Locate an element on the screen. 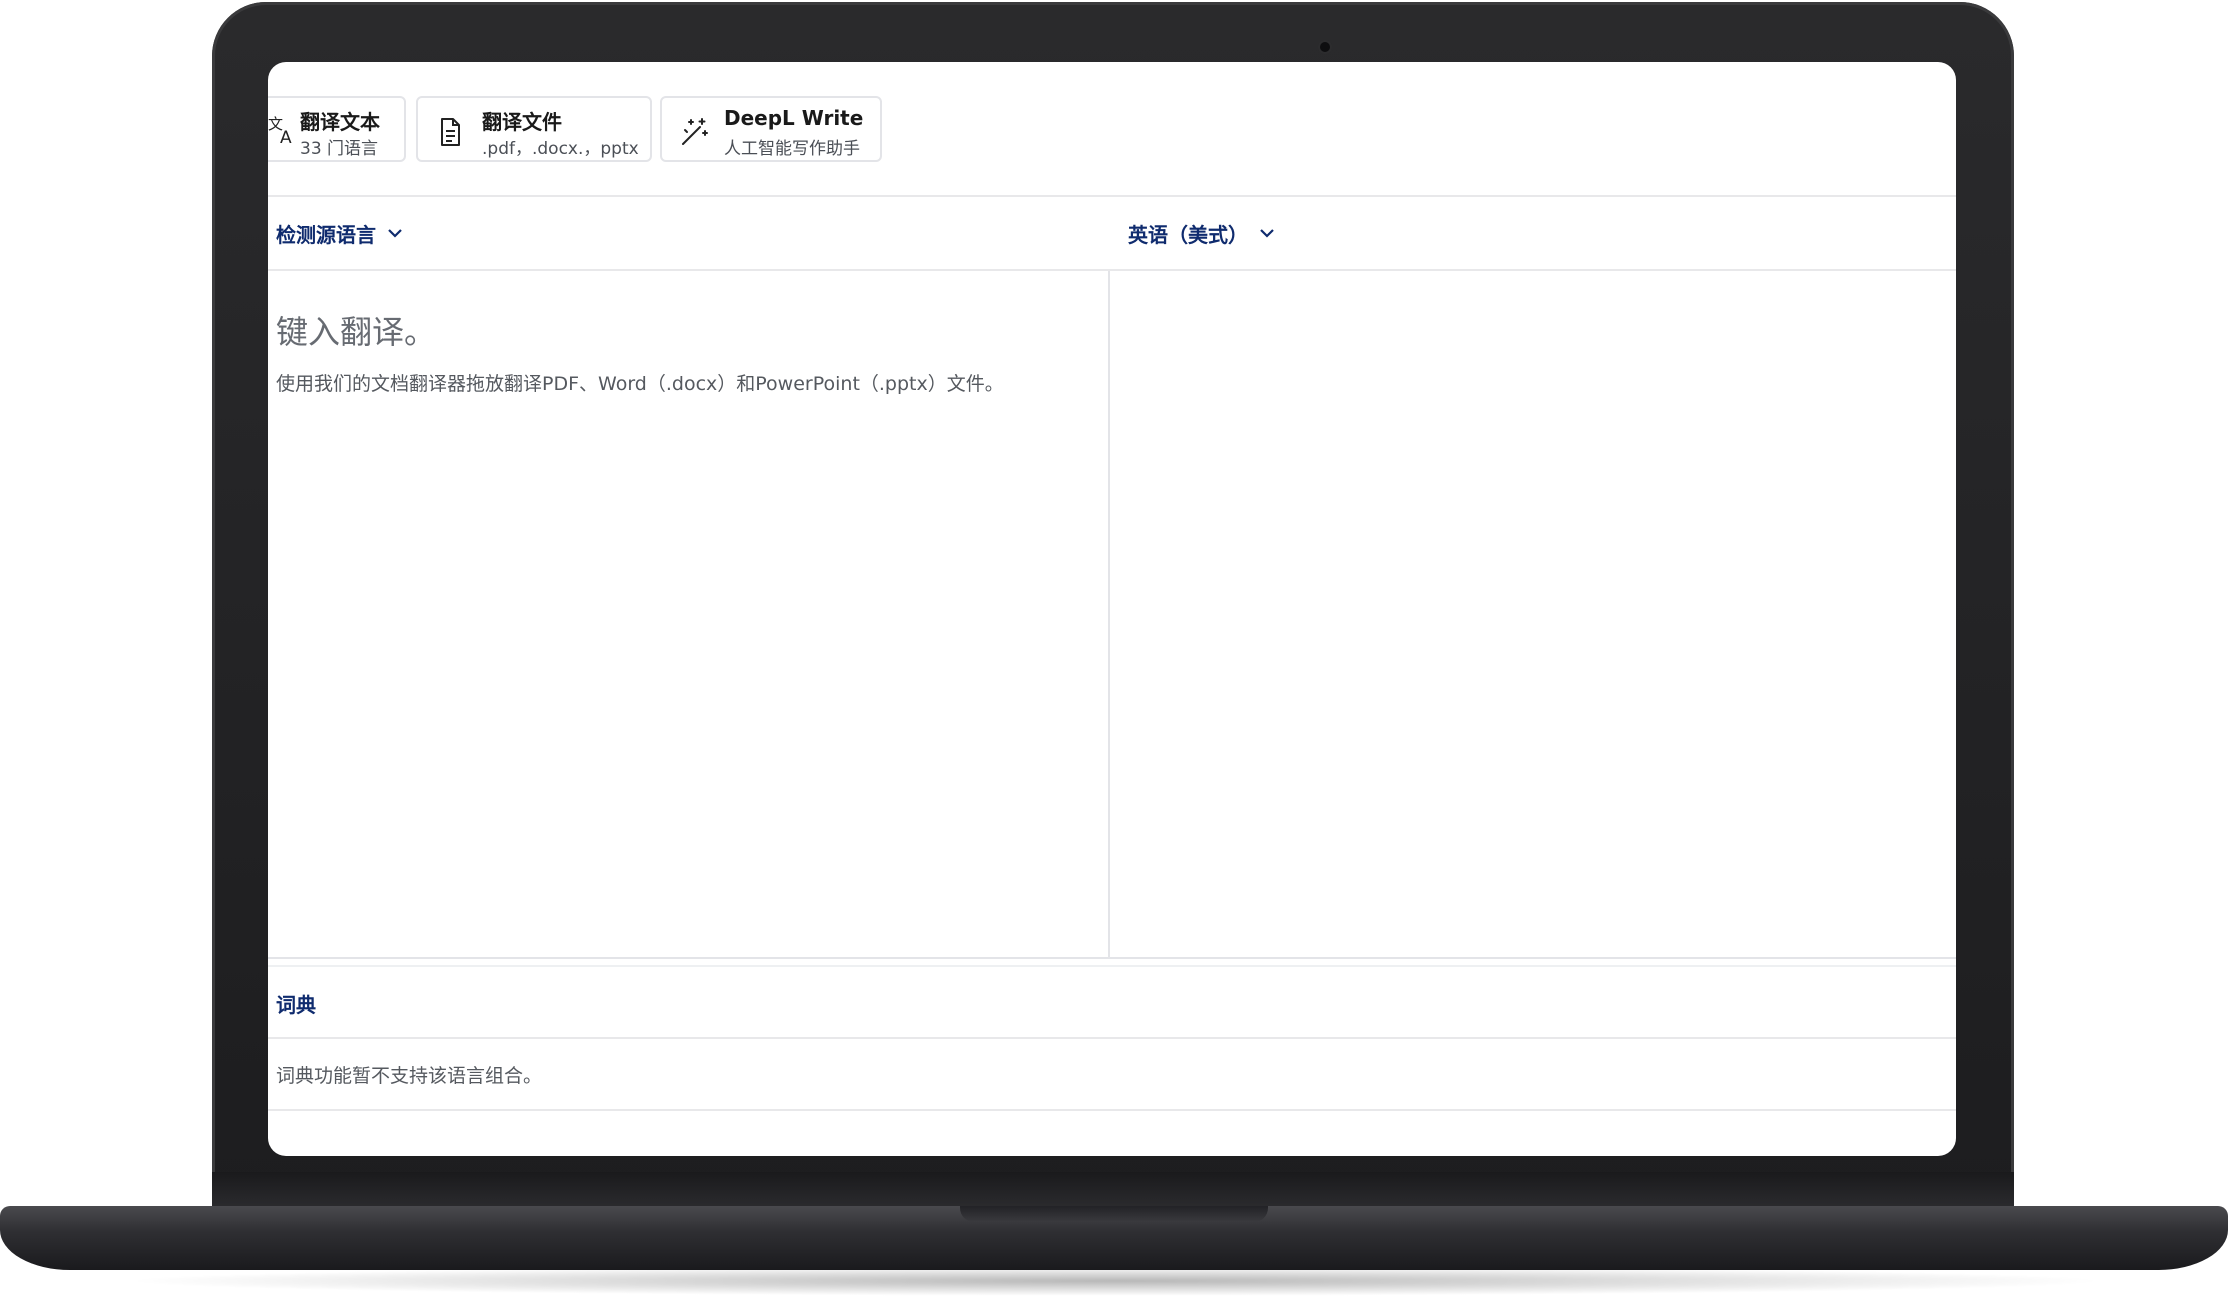 Image resolution: width=2228 pixels, height=1312 pixels. laptop-notch is located at coordinates (1114, 1214).